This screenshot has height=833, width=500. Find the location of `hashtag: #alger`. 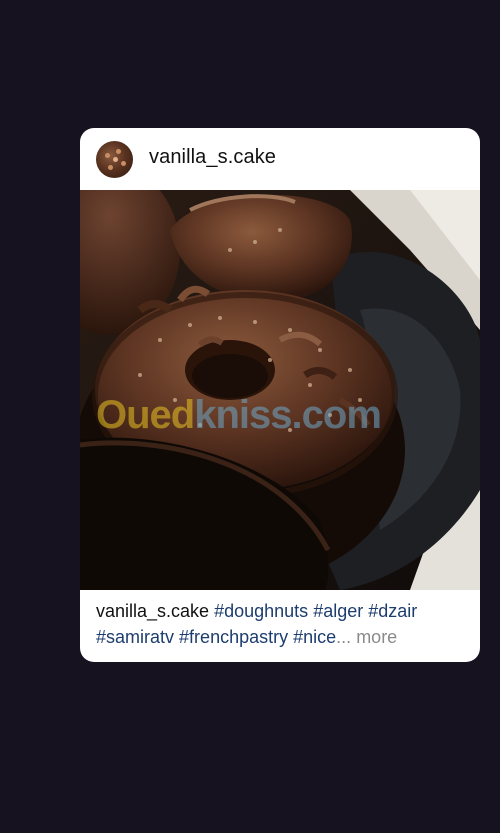

hashtag: #alger is located at coordinates (338, 611).